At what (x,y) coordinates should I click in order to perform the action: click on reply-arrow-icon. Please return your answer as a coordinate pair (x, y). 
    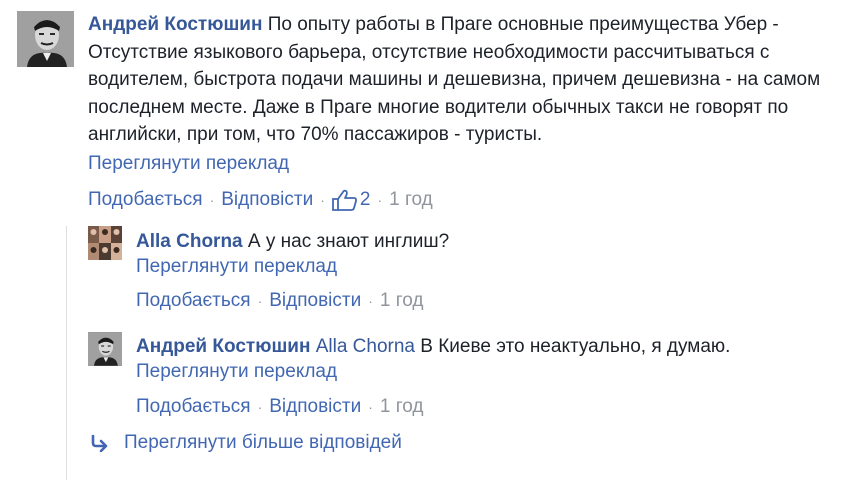
    Looking at the image, I should click on (99, 443).